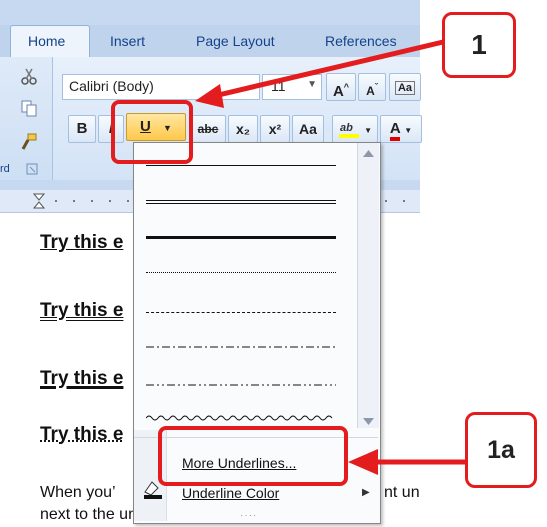 This screenshot has width=547, height=527. I want to click on callout-step-1: 1, so click(479, 45).